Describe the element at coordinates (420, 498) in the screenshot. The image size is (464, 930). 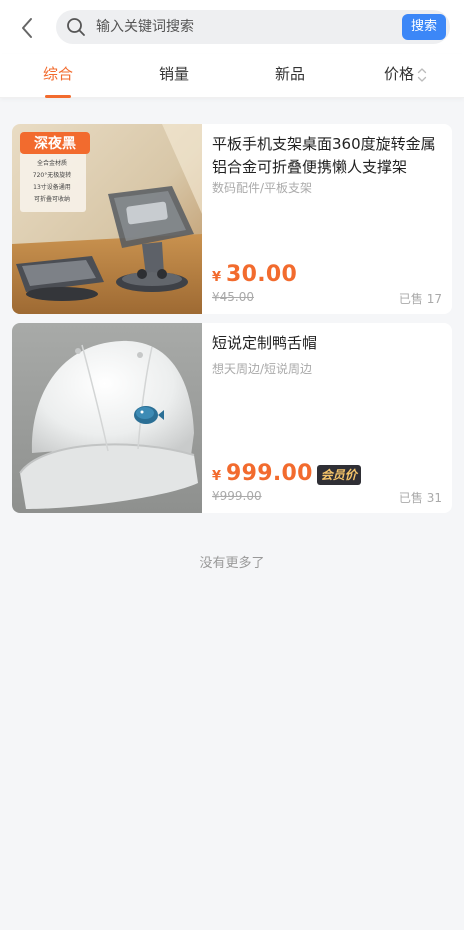
I see `sold-count: 已售 31` at that location.